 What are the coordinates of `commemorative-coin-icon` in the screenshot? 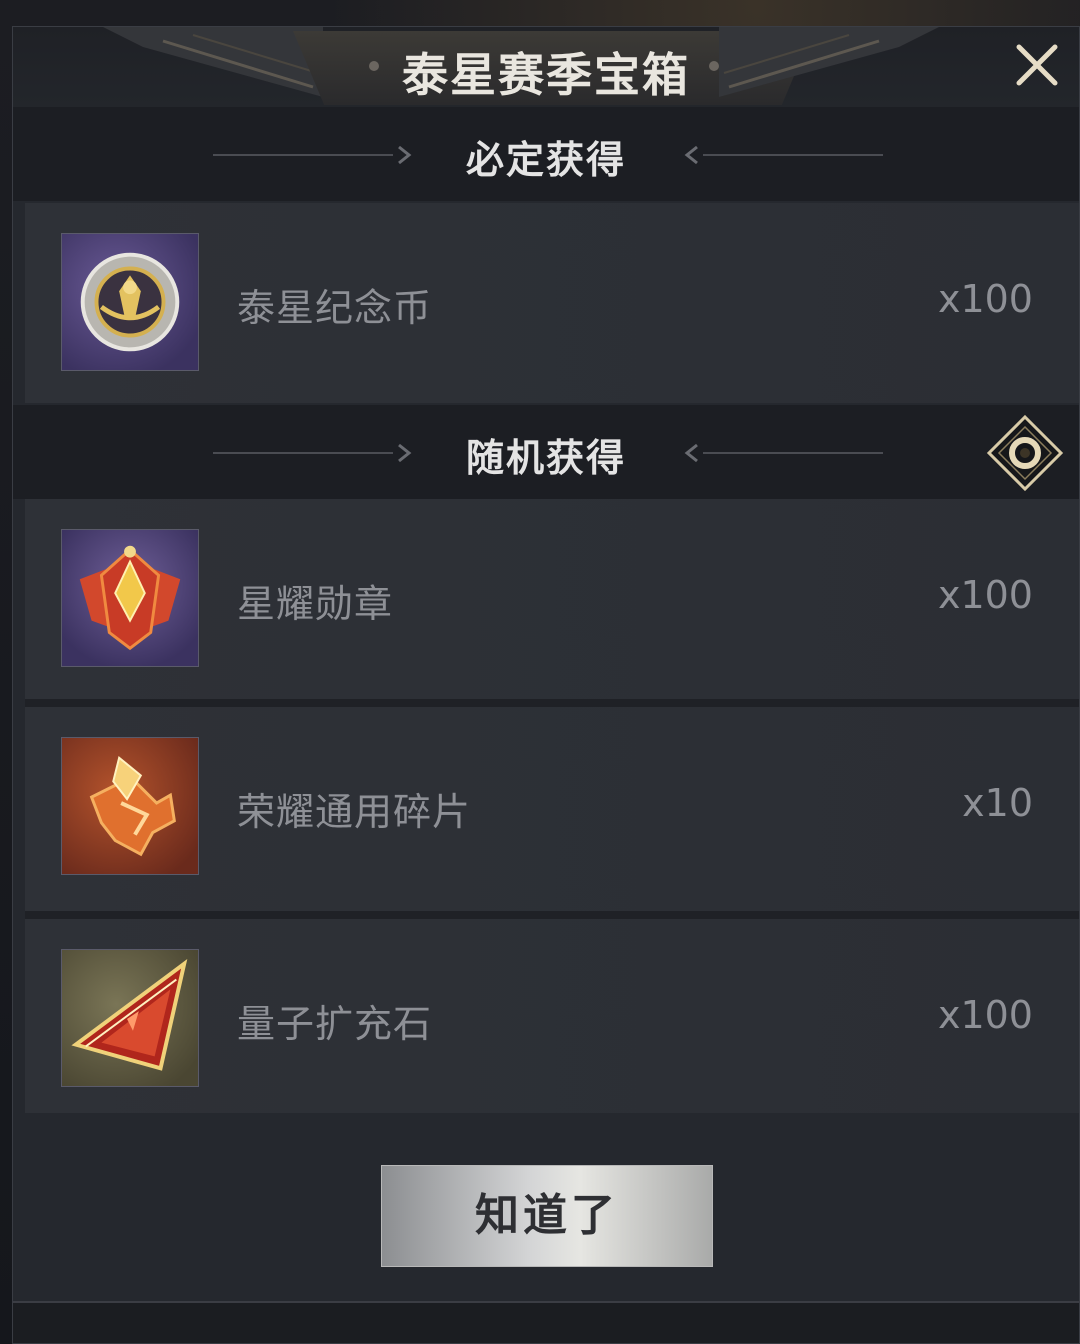 It's located at (130, 302).